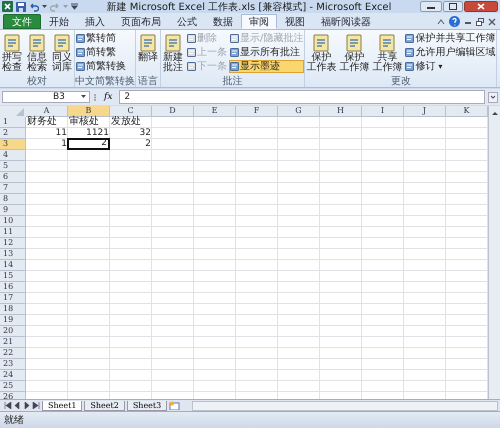 The width and height of the screenshot is (500, 428). Describe the element at coordinates (147, 405) in the screenshot. I see `sheet-tab: Sheet3` at that location.